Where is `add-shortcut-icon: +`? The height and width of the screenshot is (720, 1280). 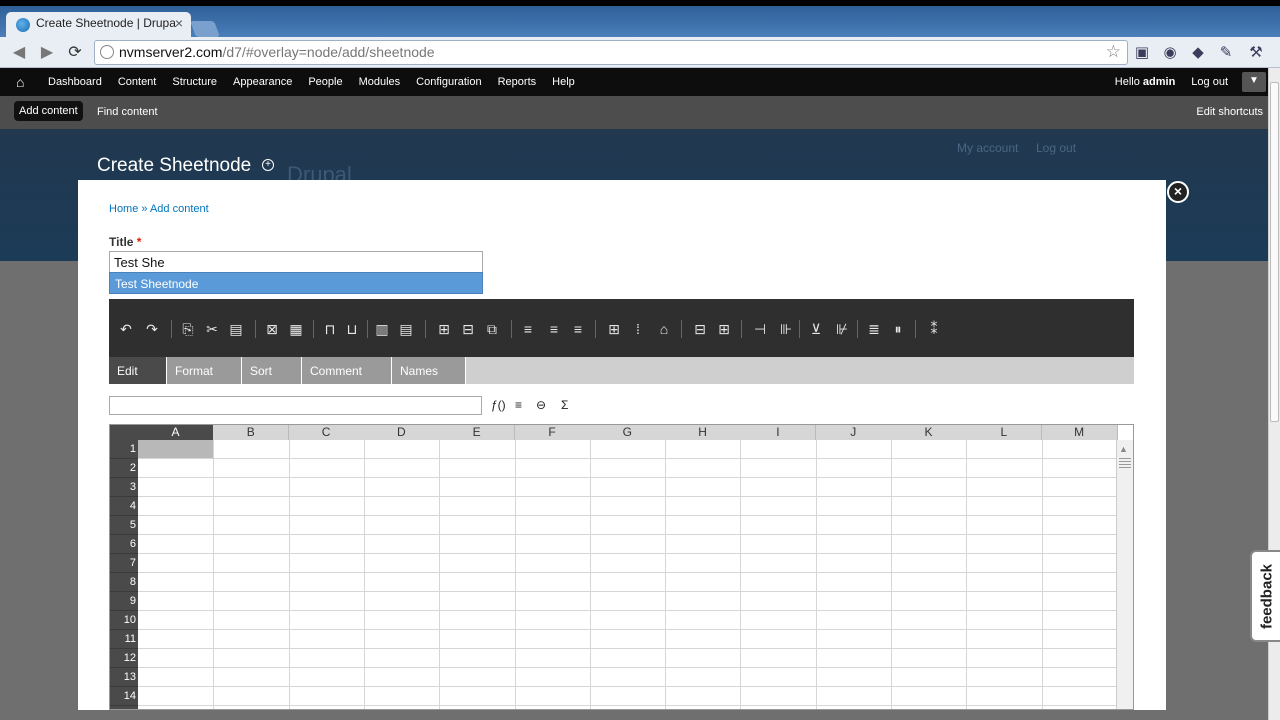
add-shortcut-icon: + is located at coordinates (268, 165).